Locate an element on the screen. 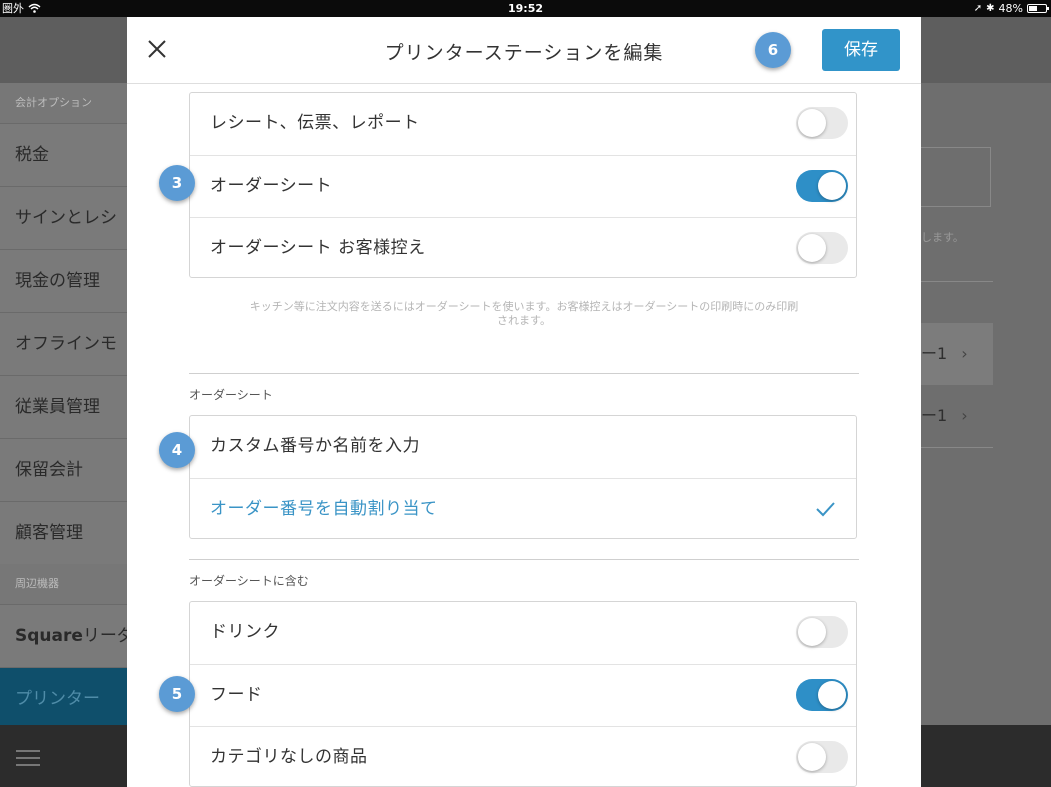 This screenshot has height=787, width=1051. sidebar-item-offline-mode: オフラインモ is located at coordinates (63, 343).